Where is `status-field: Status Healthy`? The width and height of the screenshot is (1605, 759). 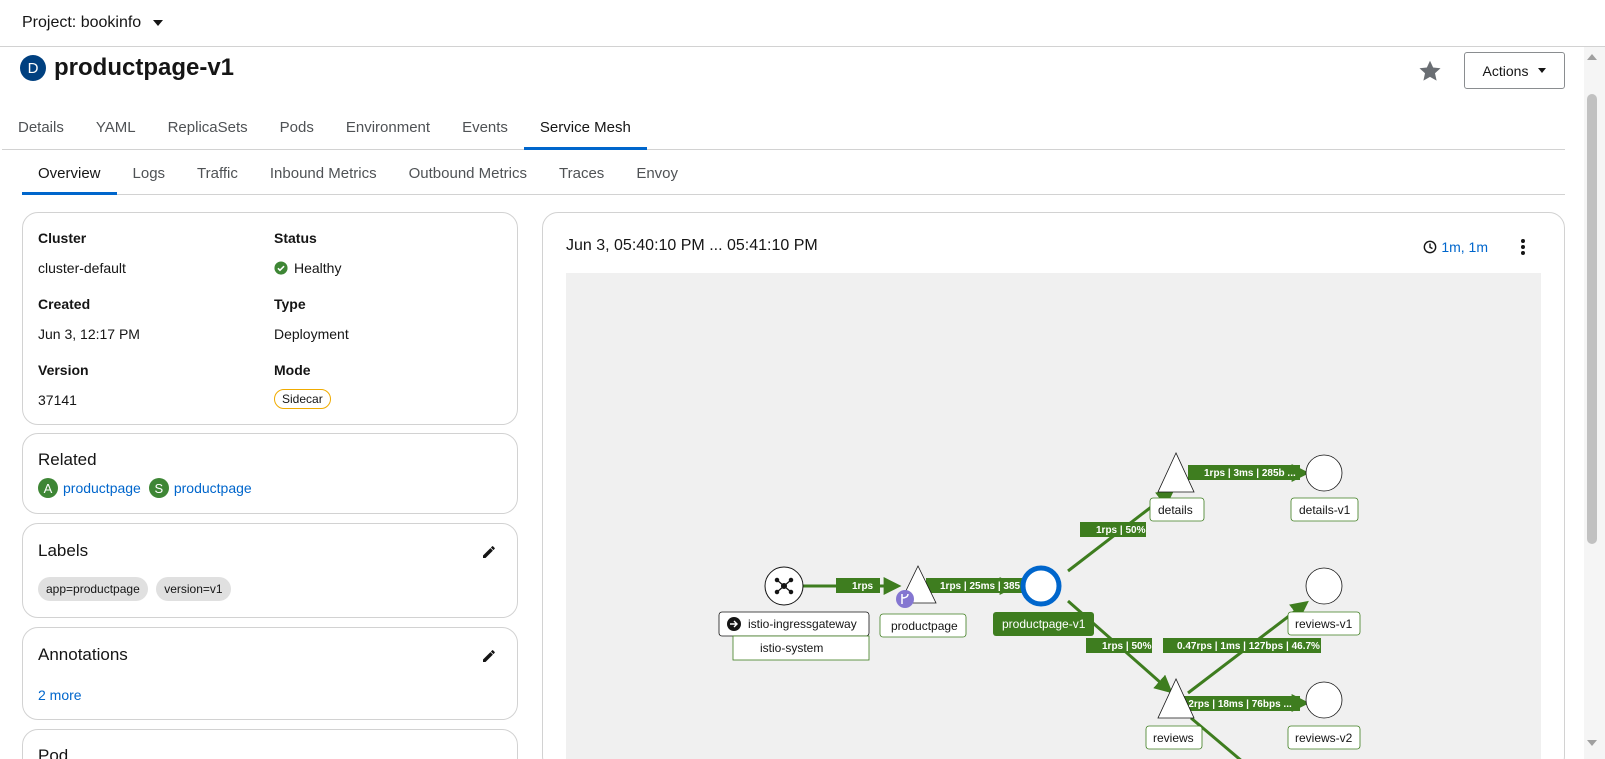 status-field: Status Healthy is located at coordinates (307, 253).